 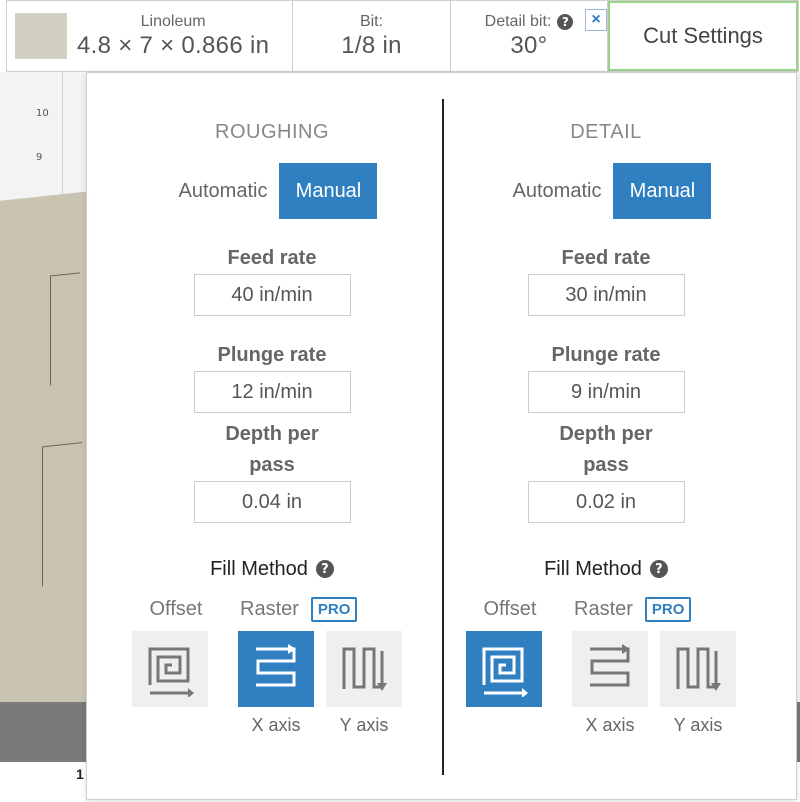 I want to click on roughing-mode-toggle: Automatic Manual, so click(x=272, y=191).